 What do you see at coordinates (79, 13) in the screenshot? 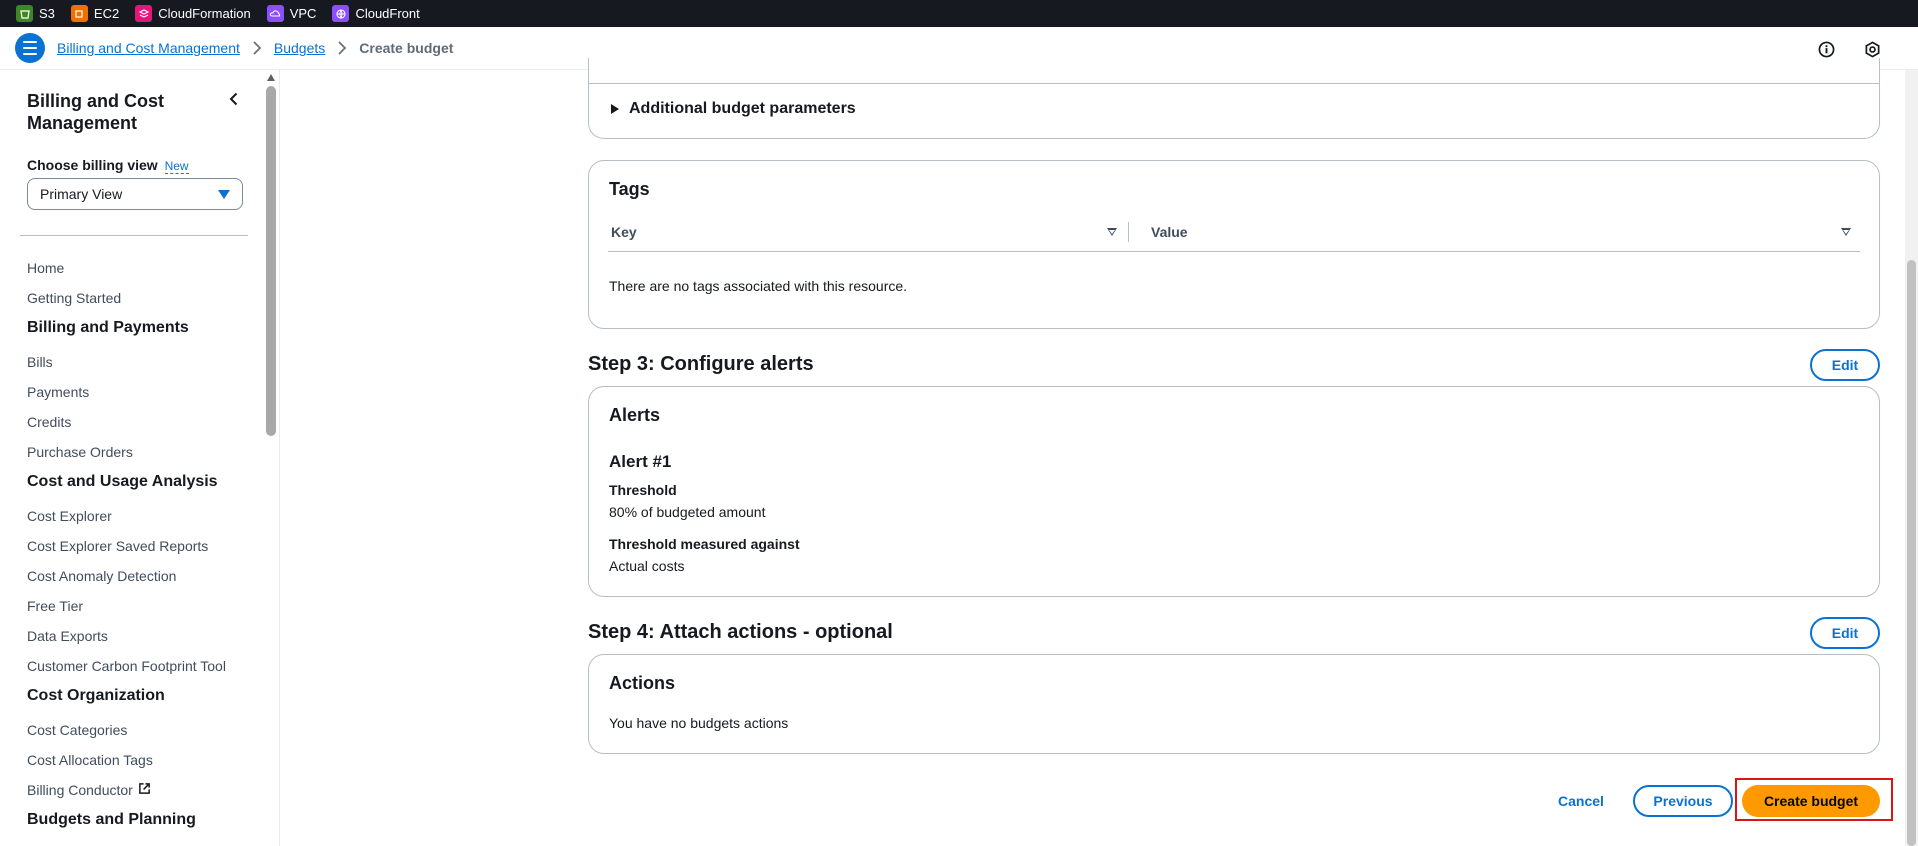
I see `chip-icon` at bounding box center [79, 13].